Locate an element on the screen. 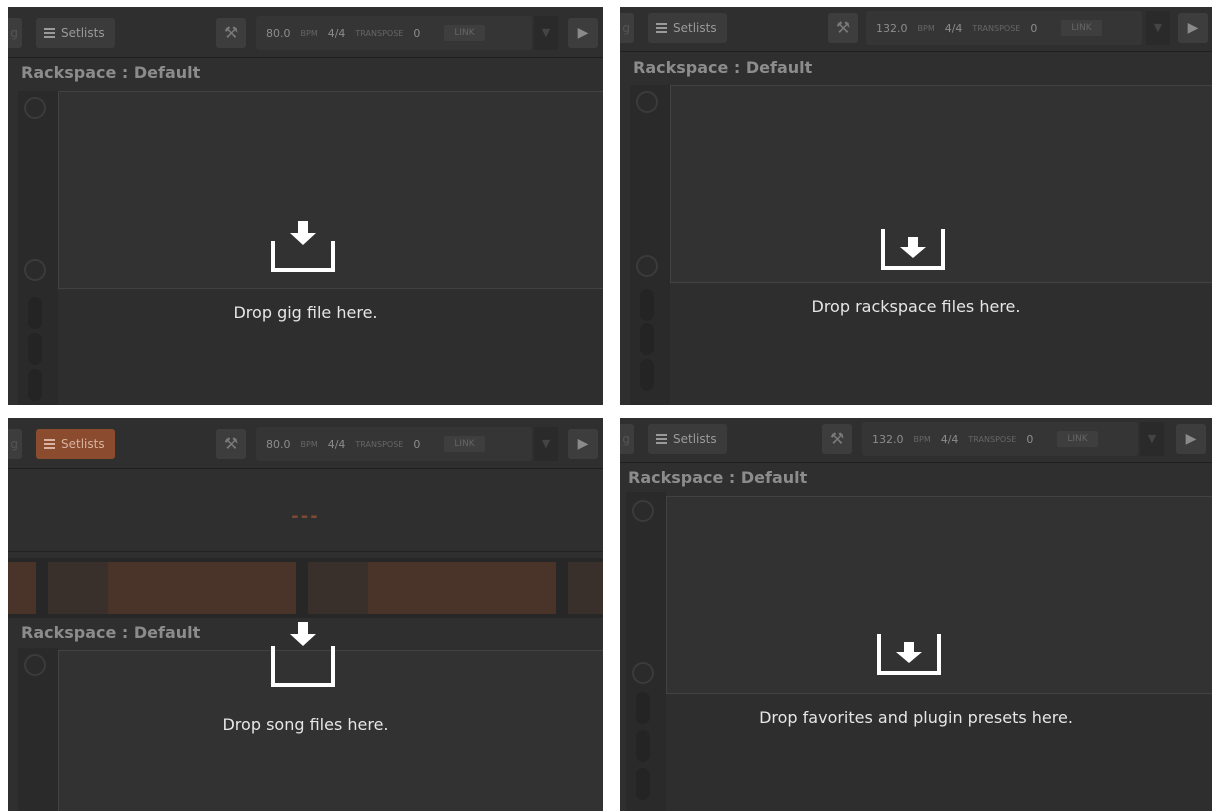  drop-instruction: Drop rackspace files here. is located at coordinates (916, 306).